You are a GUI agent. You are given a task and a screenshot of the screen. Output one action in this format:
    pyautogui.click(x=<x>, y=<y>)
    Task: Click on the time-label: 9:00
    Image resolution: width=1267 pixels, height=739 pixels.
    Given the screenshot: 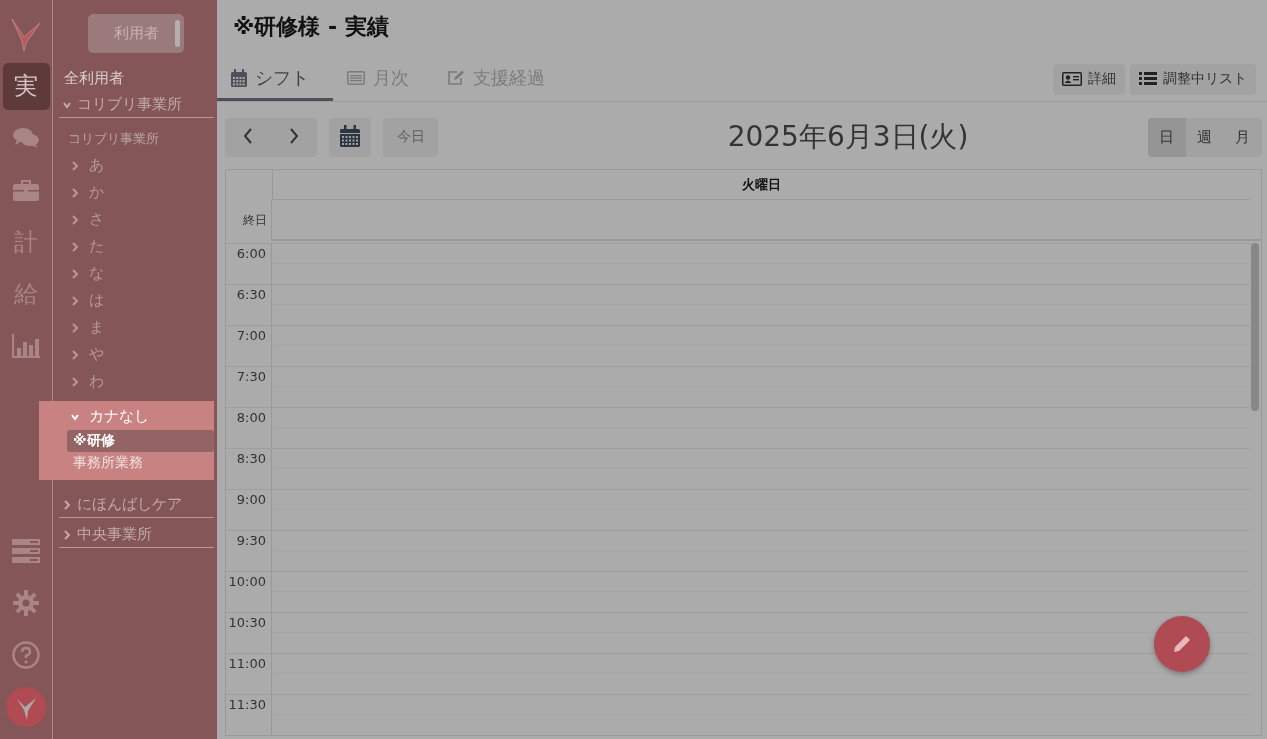 What is the action you would take?
    pyautogui.click(x=249, y=510)
    